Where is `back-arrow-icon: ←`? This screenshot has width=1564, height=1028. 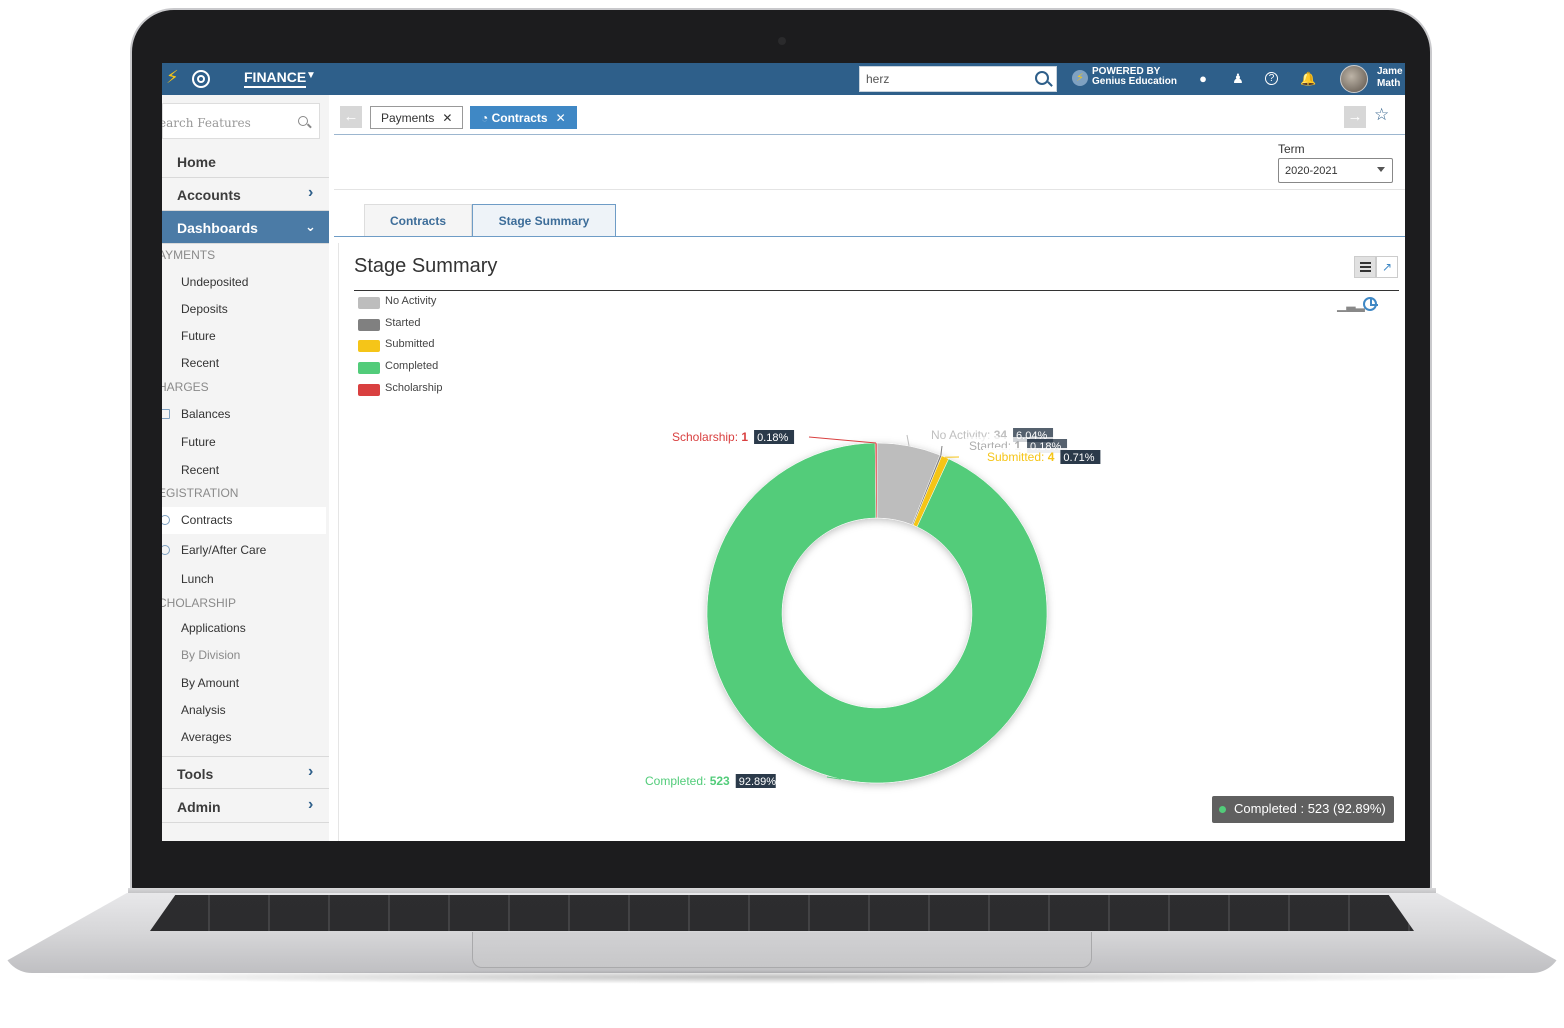 back-arrow-icon: ← is located at coordinates (351, 117).